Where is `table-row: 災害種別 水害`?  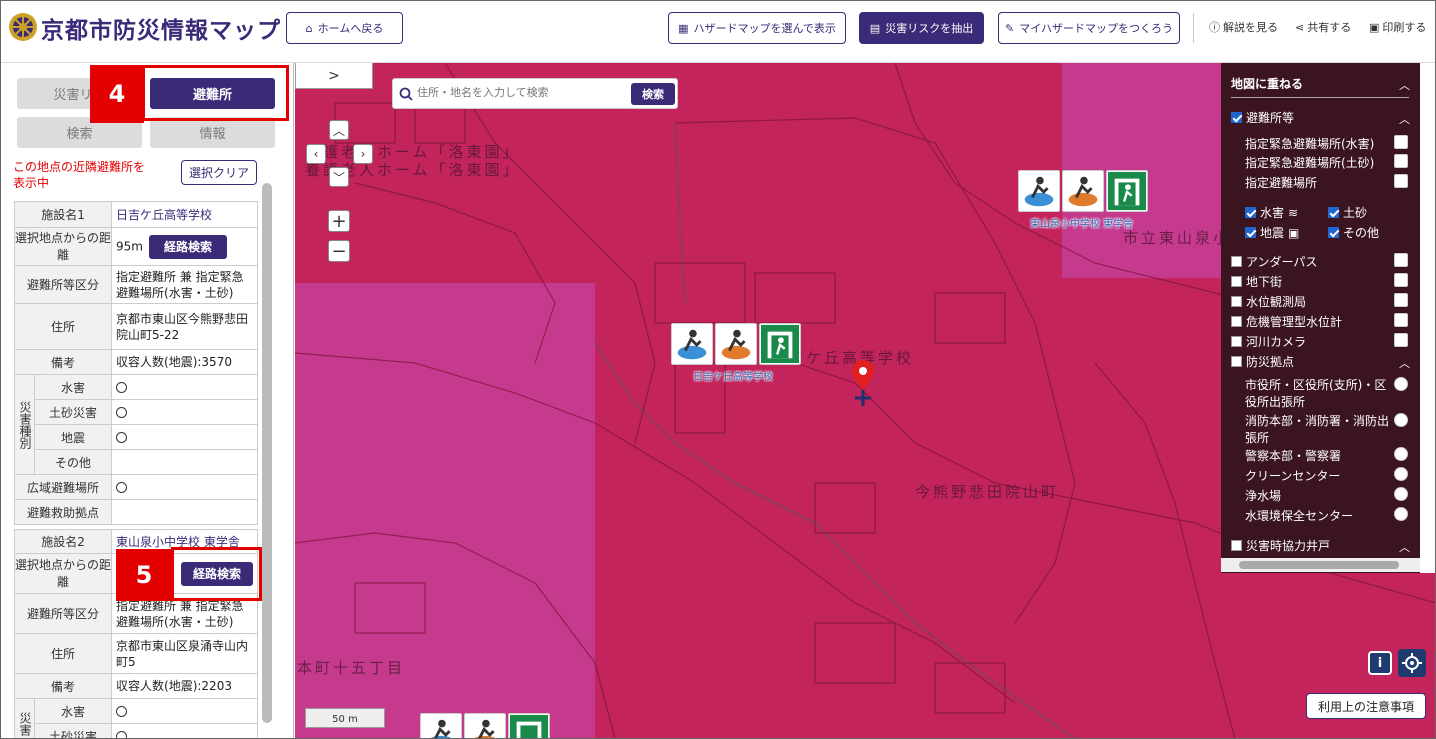
table-row: 災害種別 水害 is located at coordinates (136, 424).